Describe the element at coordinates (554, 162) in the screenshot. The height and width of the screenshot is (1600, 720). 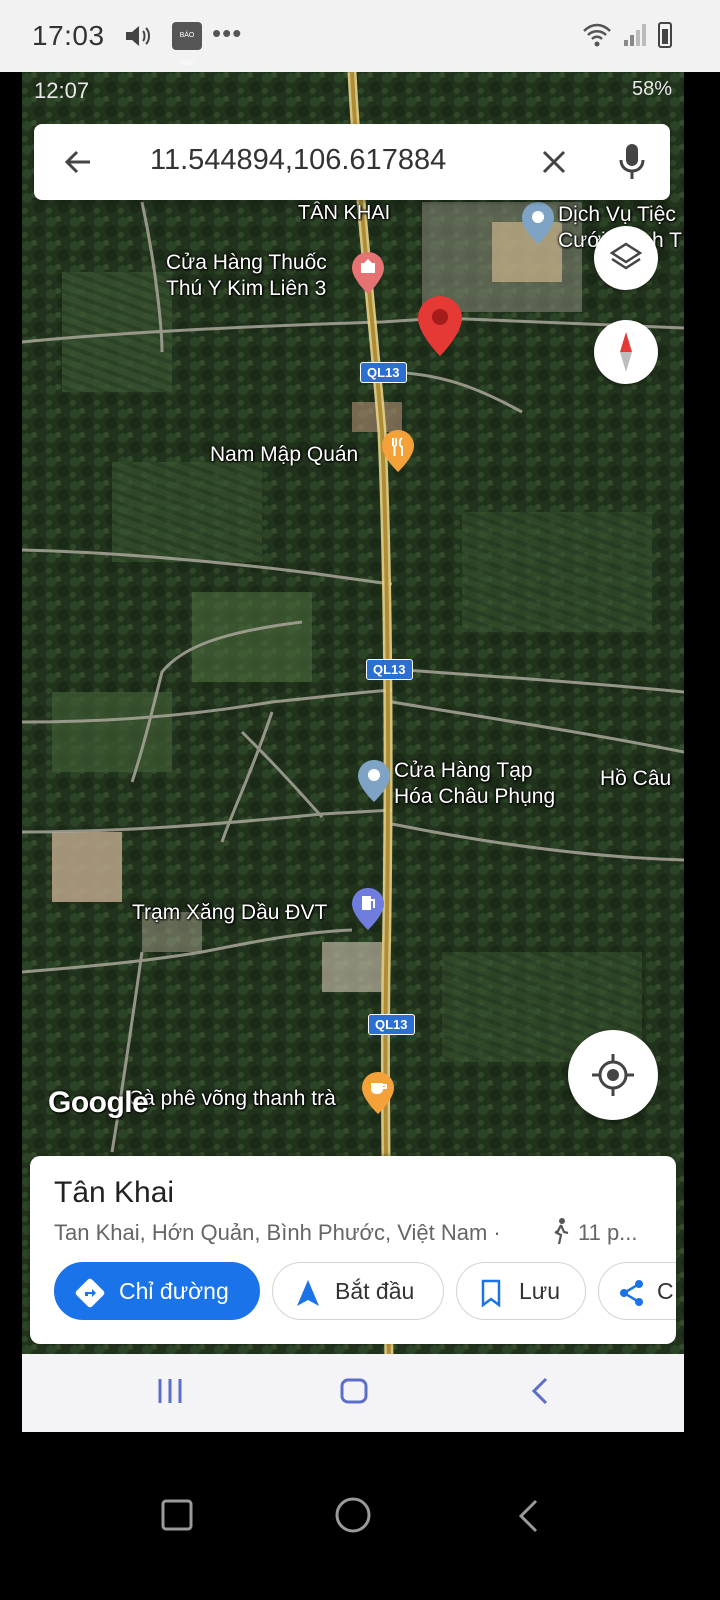
I see `close-icon` at that location.